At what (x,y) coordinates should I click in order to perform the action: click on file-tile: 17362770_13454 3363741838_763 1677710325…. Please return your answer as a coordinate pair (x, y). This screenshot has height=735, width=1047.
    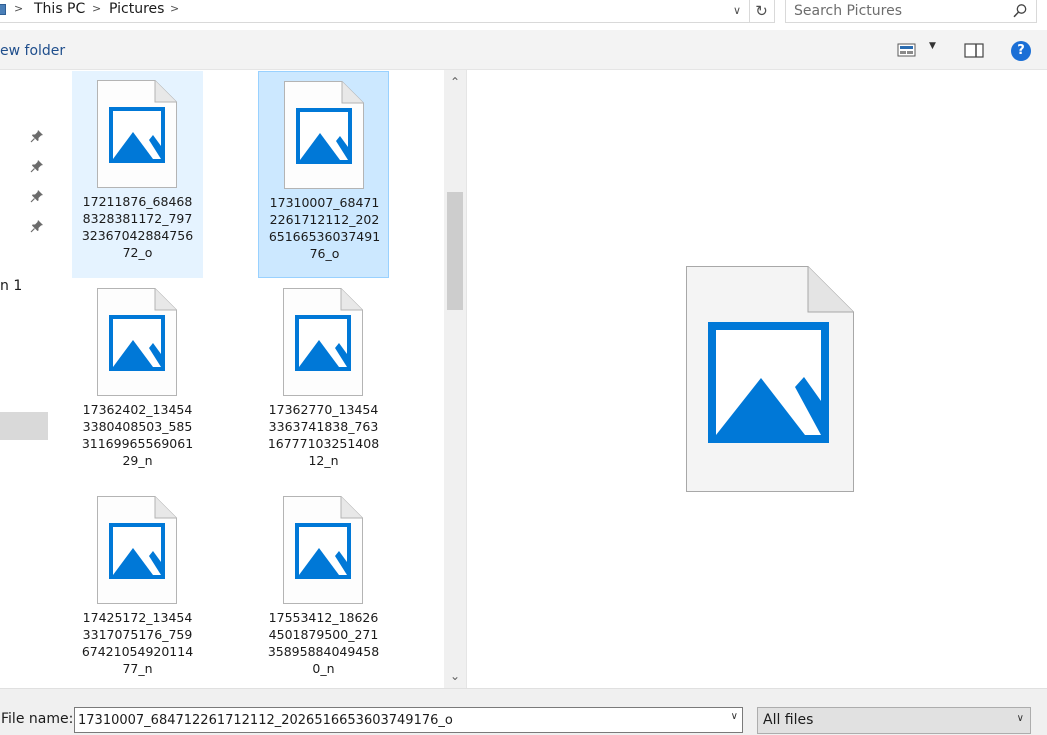
    Looking at the image, I should click on (323, 382).